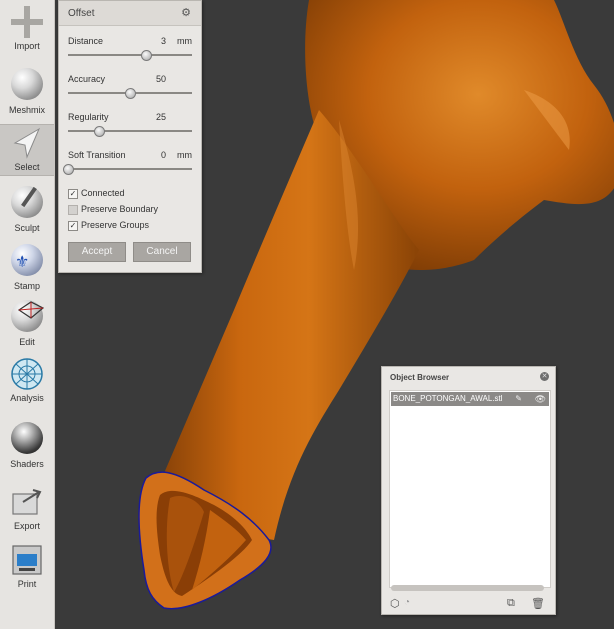  Describe the element at coordinates (161, 117) in the screenshot. I see `param-value: 25` at that location.